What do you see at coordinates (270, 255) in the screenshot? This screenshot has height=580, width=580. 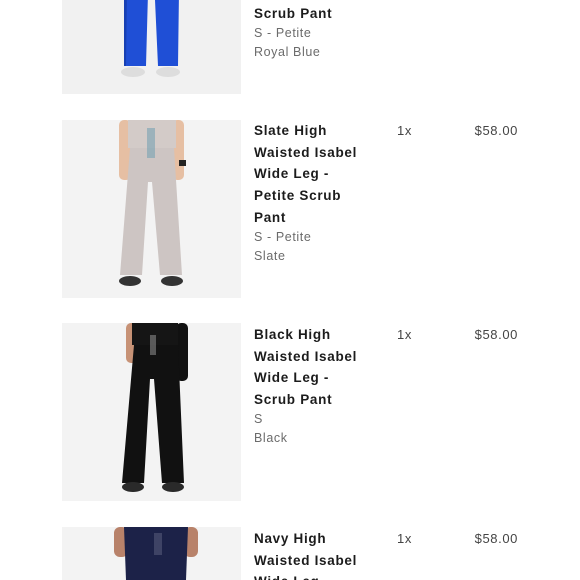 I see `item-color: Slate` at bounding box center [270, 255].